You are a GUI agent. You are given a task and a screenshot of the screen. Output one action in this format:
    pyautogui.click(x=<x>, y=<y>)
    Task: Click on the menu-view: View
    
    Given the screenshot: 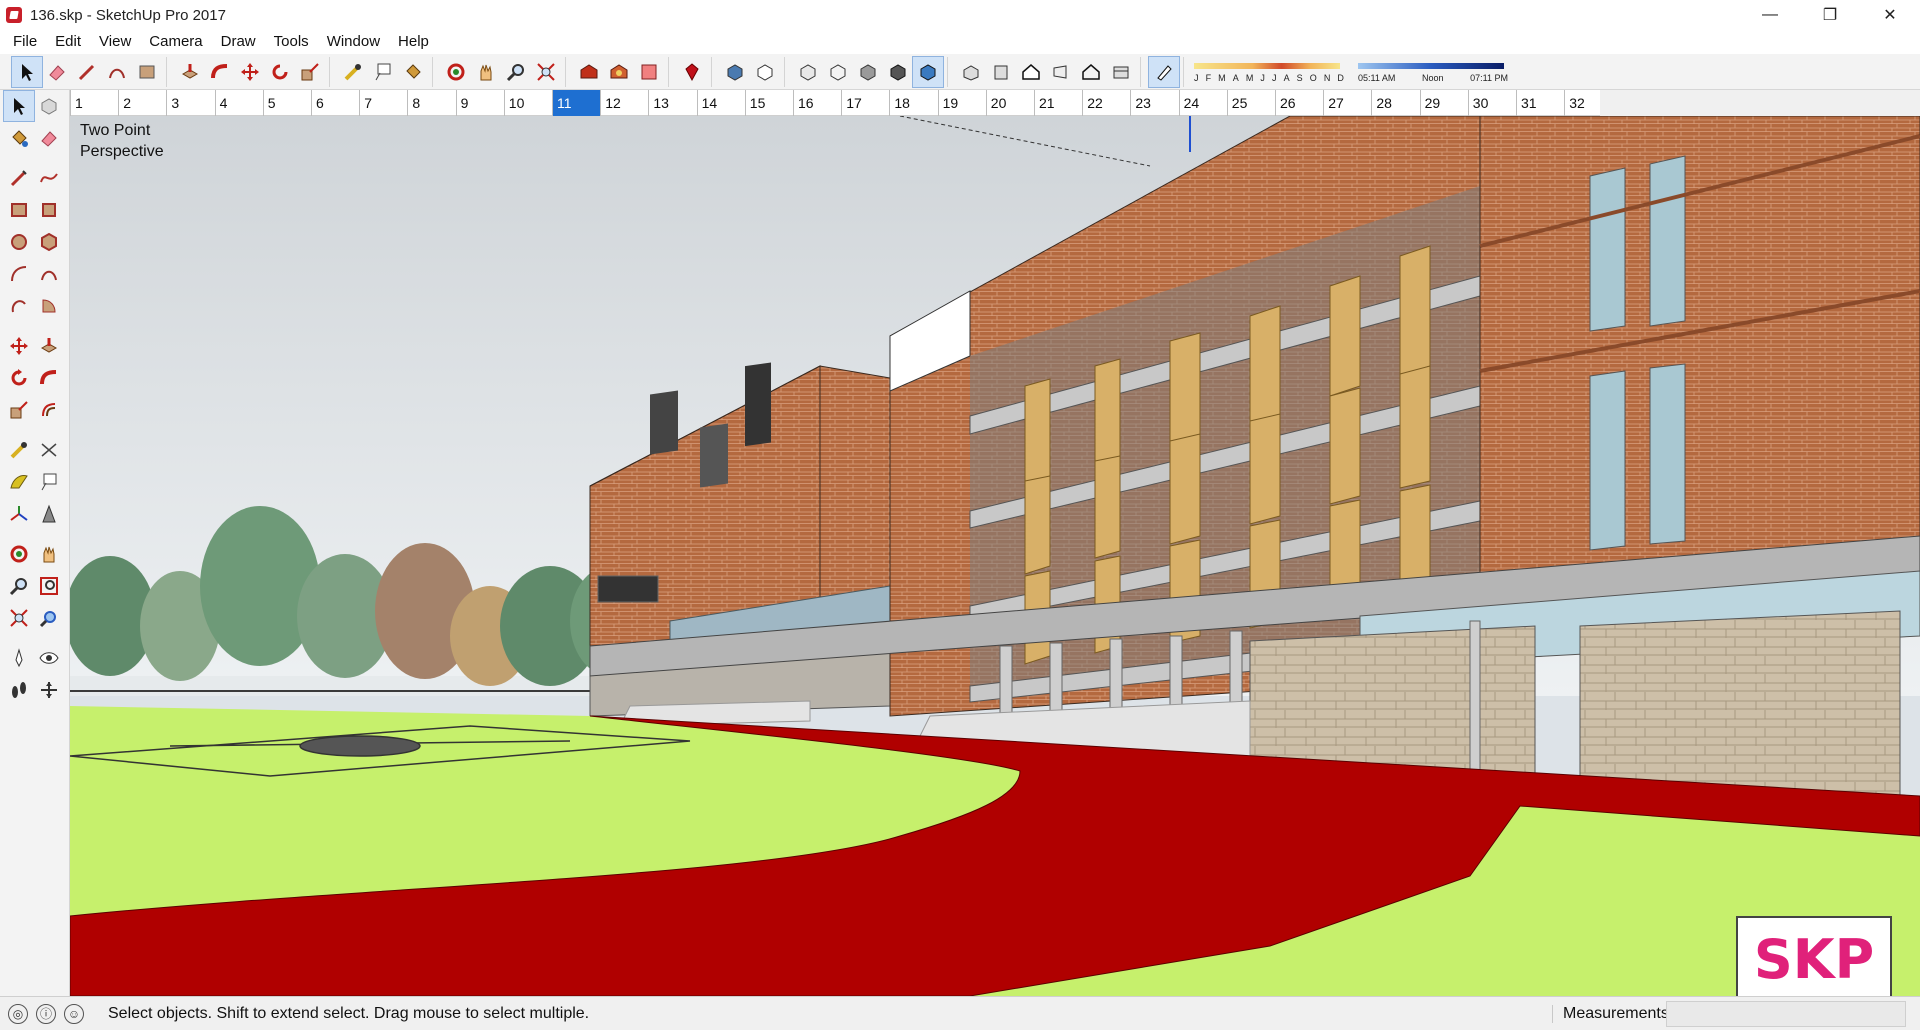 What is the action you would take?
    pyautogui.click(x=115, y=42)
    